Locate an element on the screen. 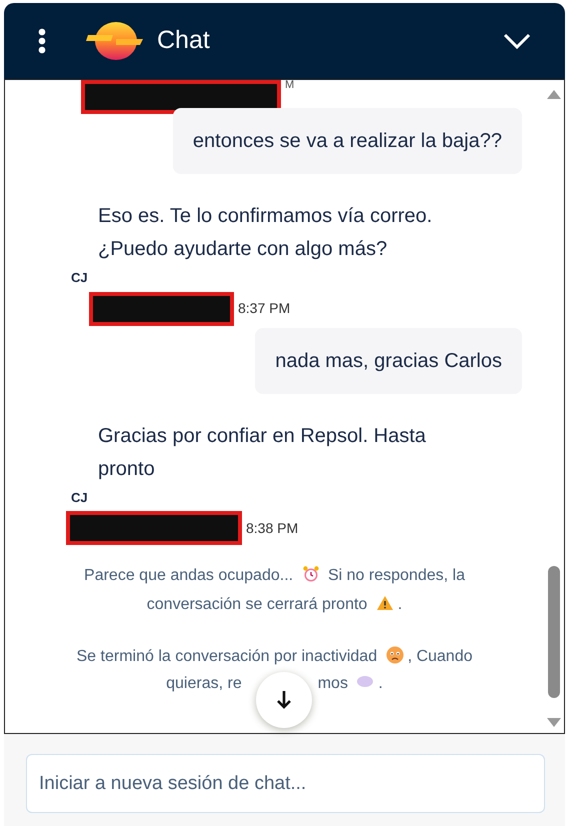  message-text: Eso es. Te lo confirmamos vía correo. ¿Puedo ayudarte con algo más? is located at coordinates (265, 233).